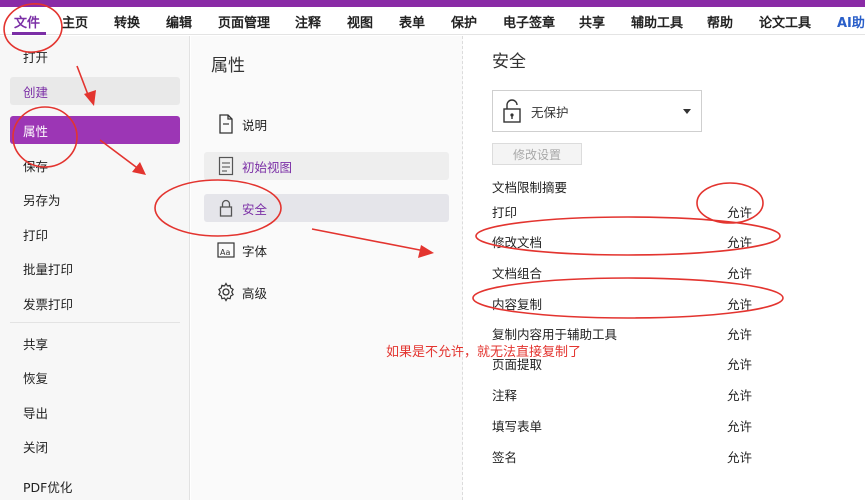 This screenshot has width=865, height=500. What do you see at coordinates (509, 62) in the screenshot?
I see `security-title: 安全` at bounding box center [509, 62].